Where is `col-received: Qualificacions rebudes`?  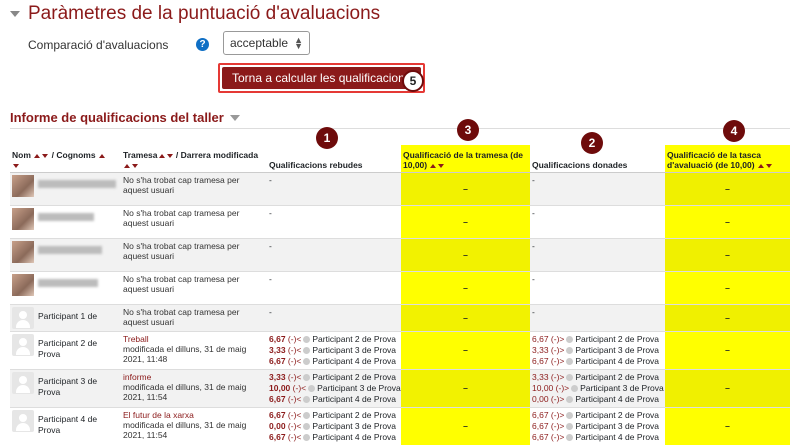
col-received: Qualificacions rebudes is located at coordinates (334, 159).